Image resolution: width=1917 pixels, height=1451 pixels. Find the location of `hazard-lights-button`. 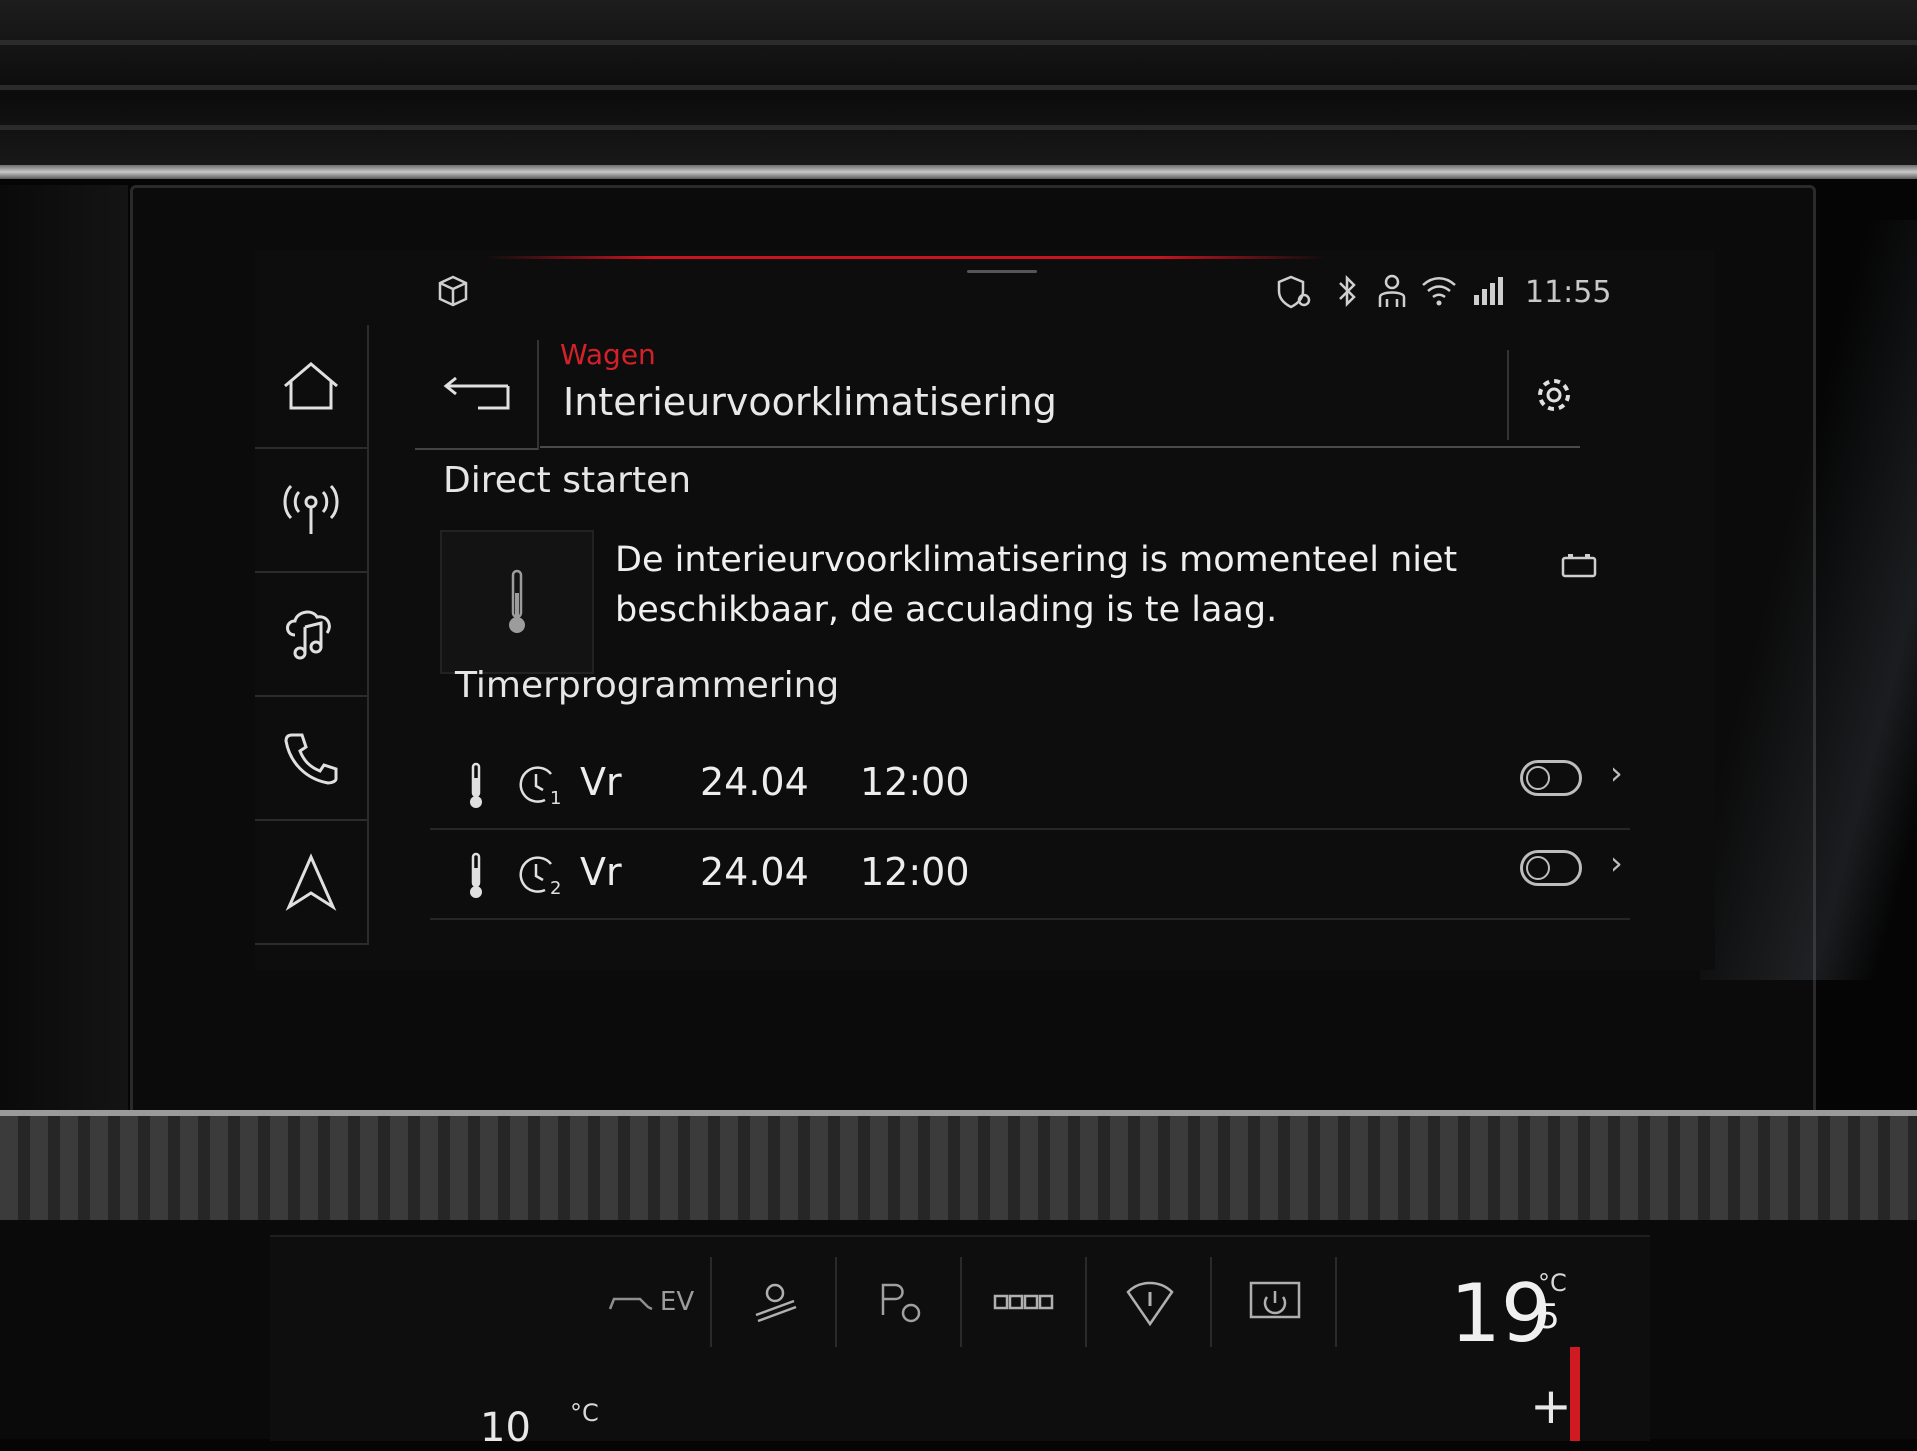

hazard-lights-button is located at coordinates (1026, 1302).